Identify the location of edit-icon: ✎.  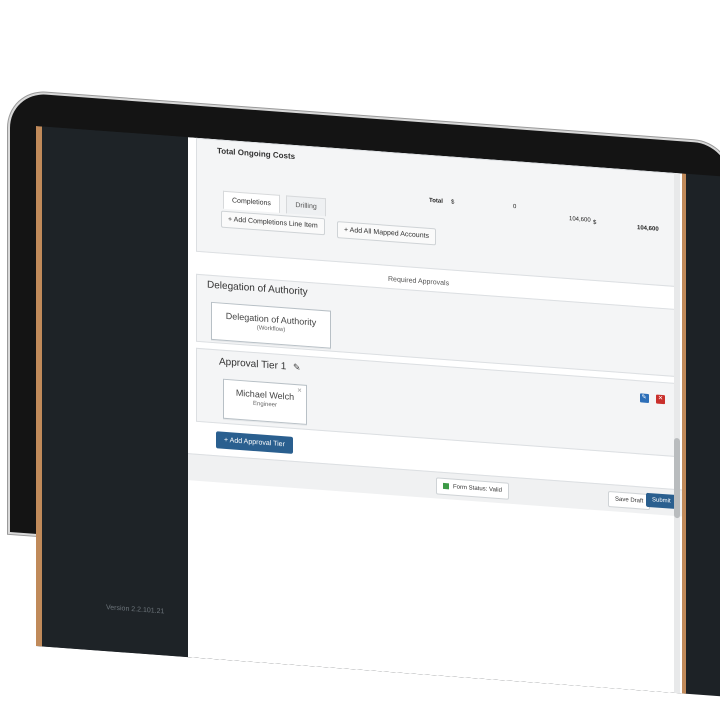
(644, 398).